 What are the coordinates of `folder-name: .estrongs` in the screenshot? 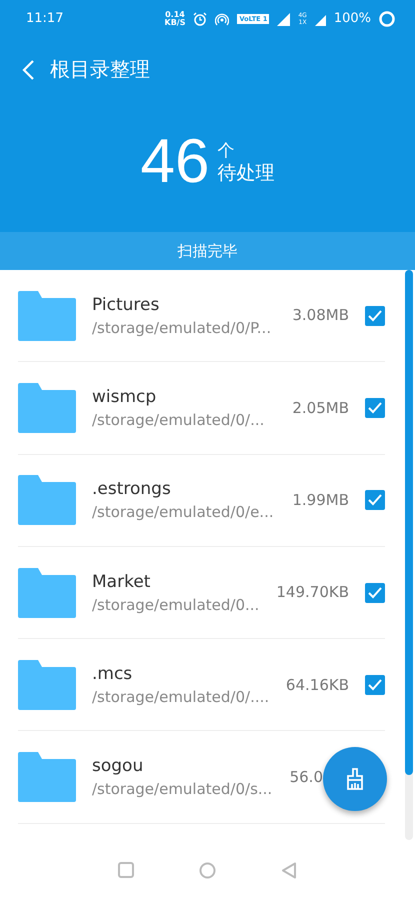 It's located at (132, 490).